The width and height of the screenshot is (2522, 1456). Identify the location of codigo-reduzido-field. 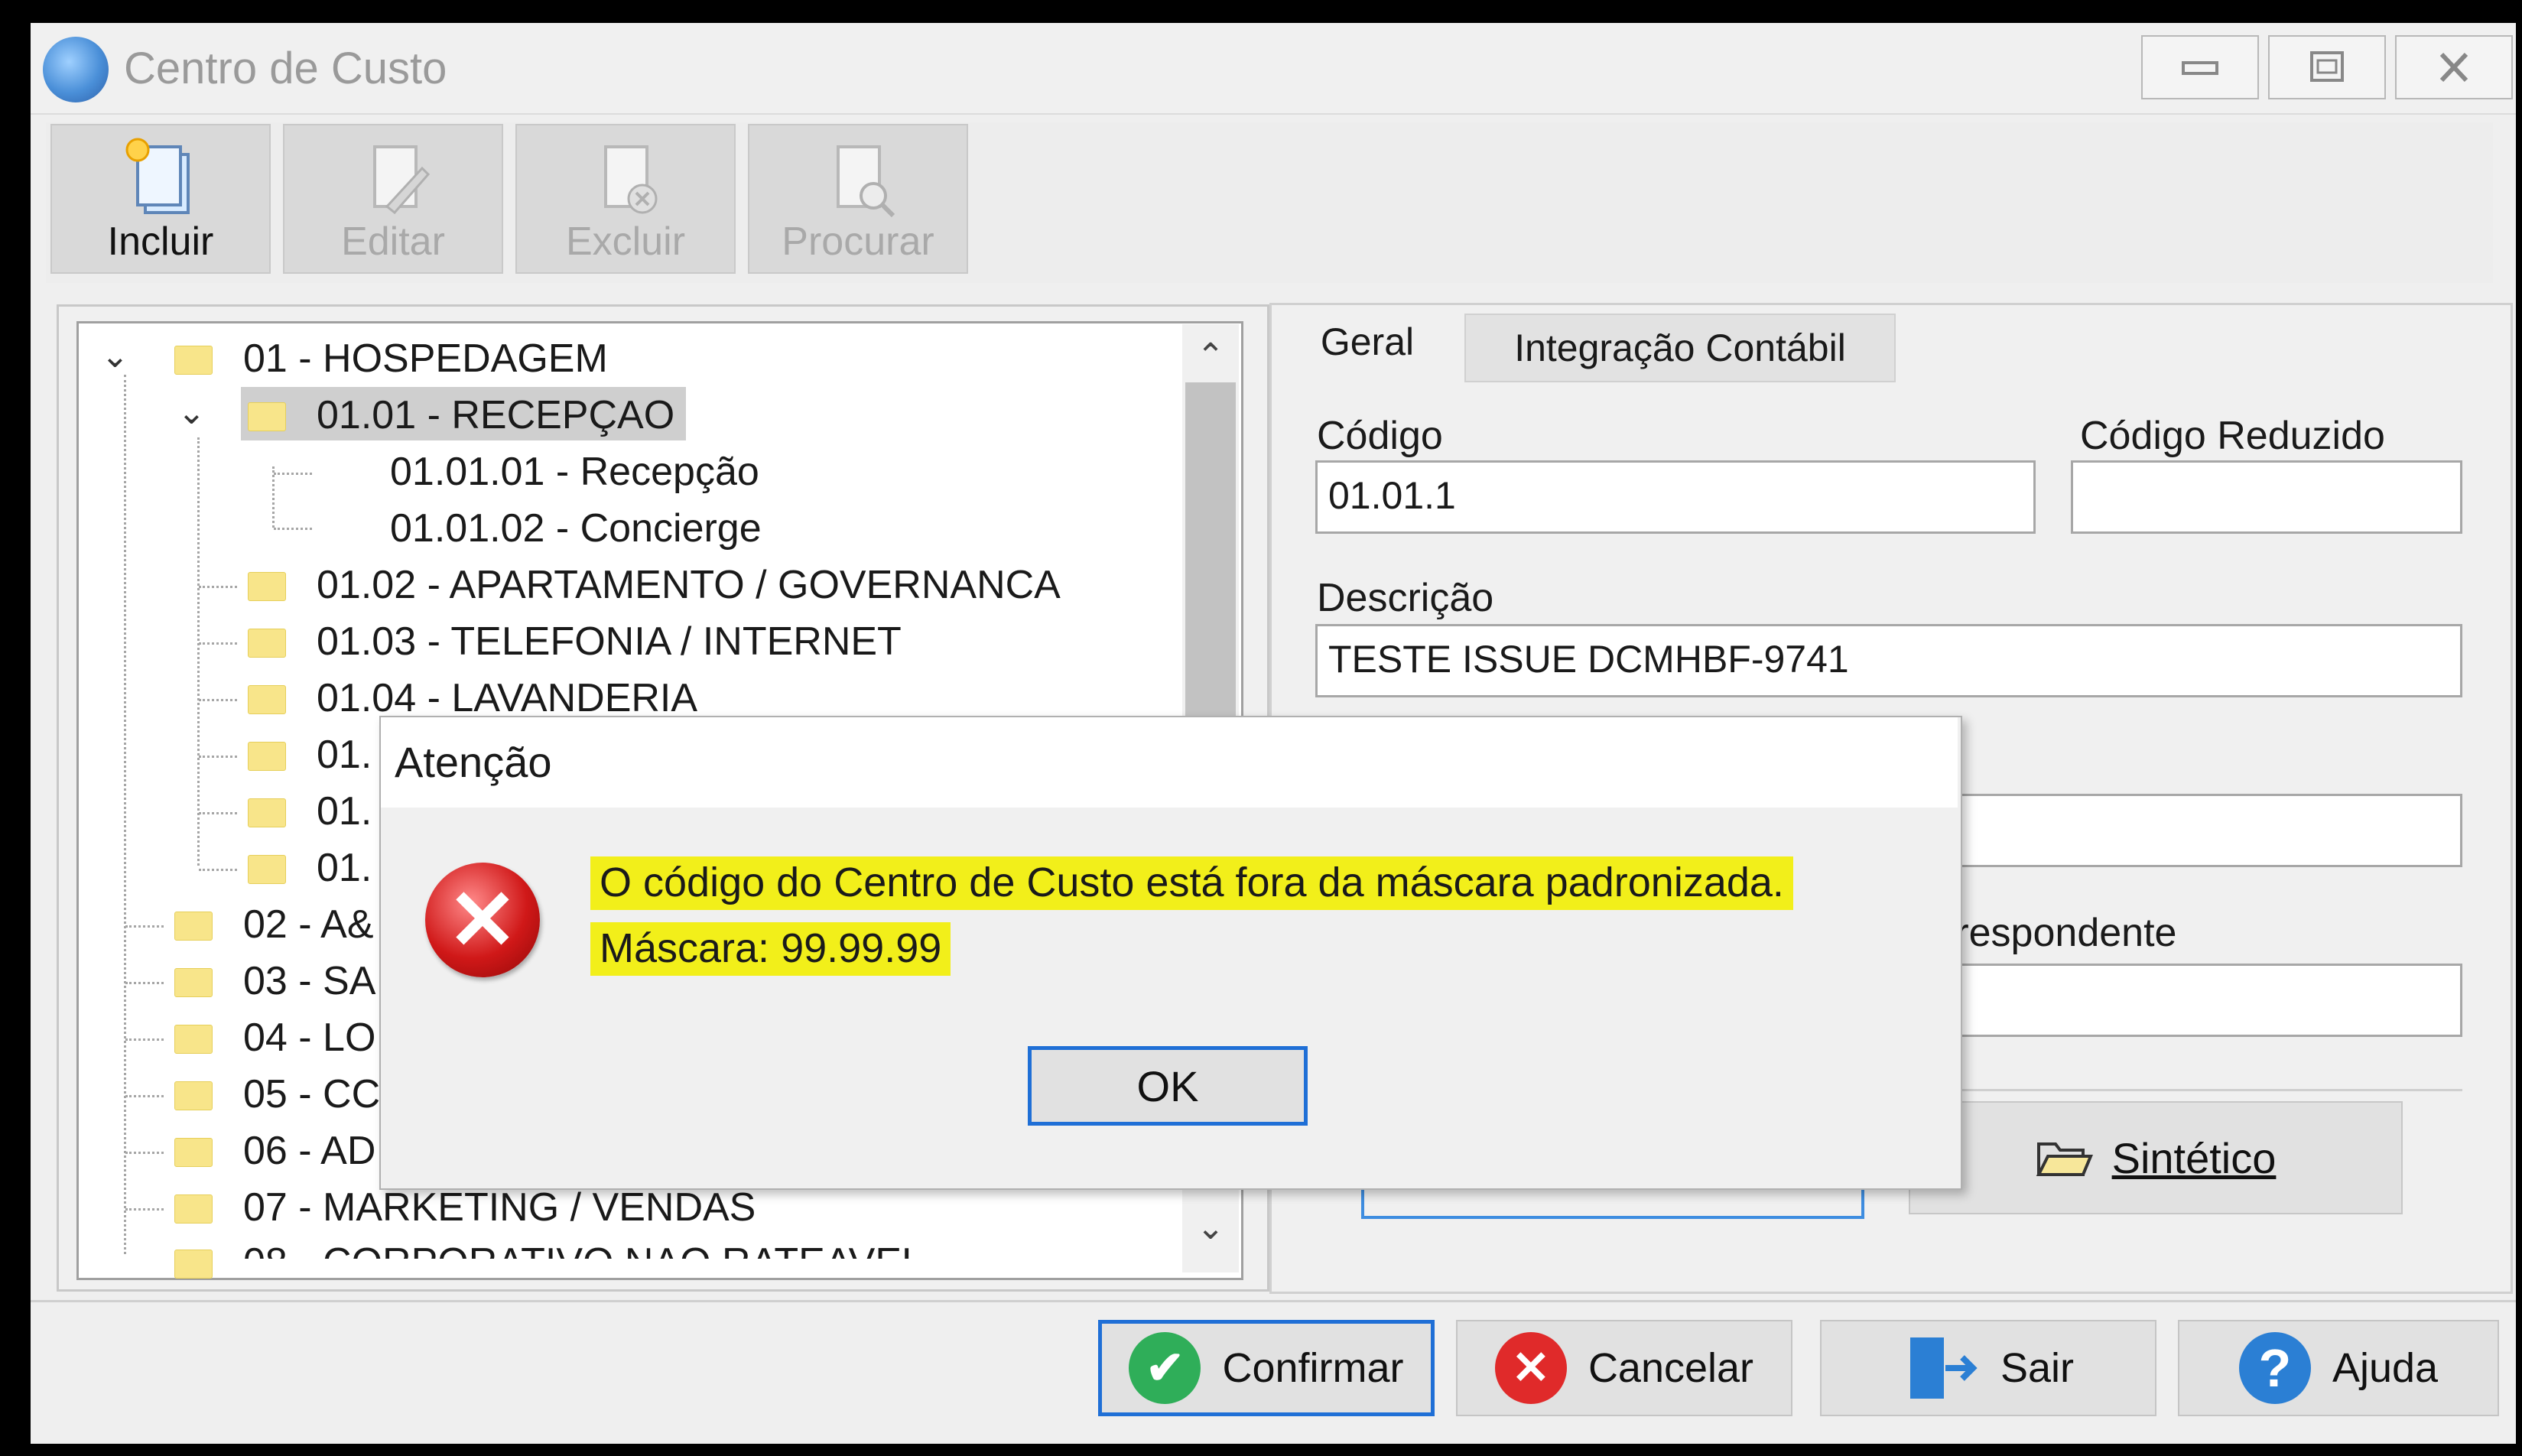
(2266, 497).